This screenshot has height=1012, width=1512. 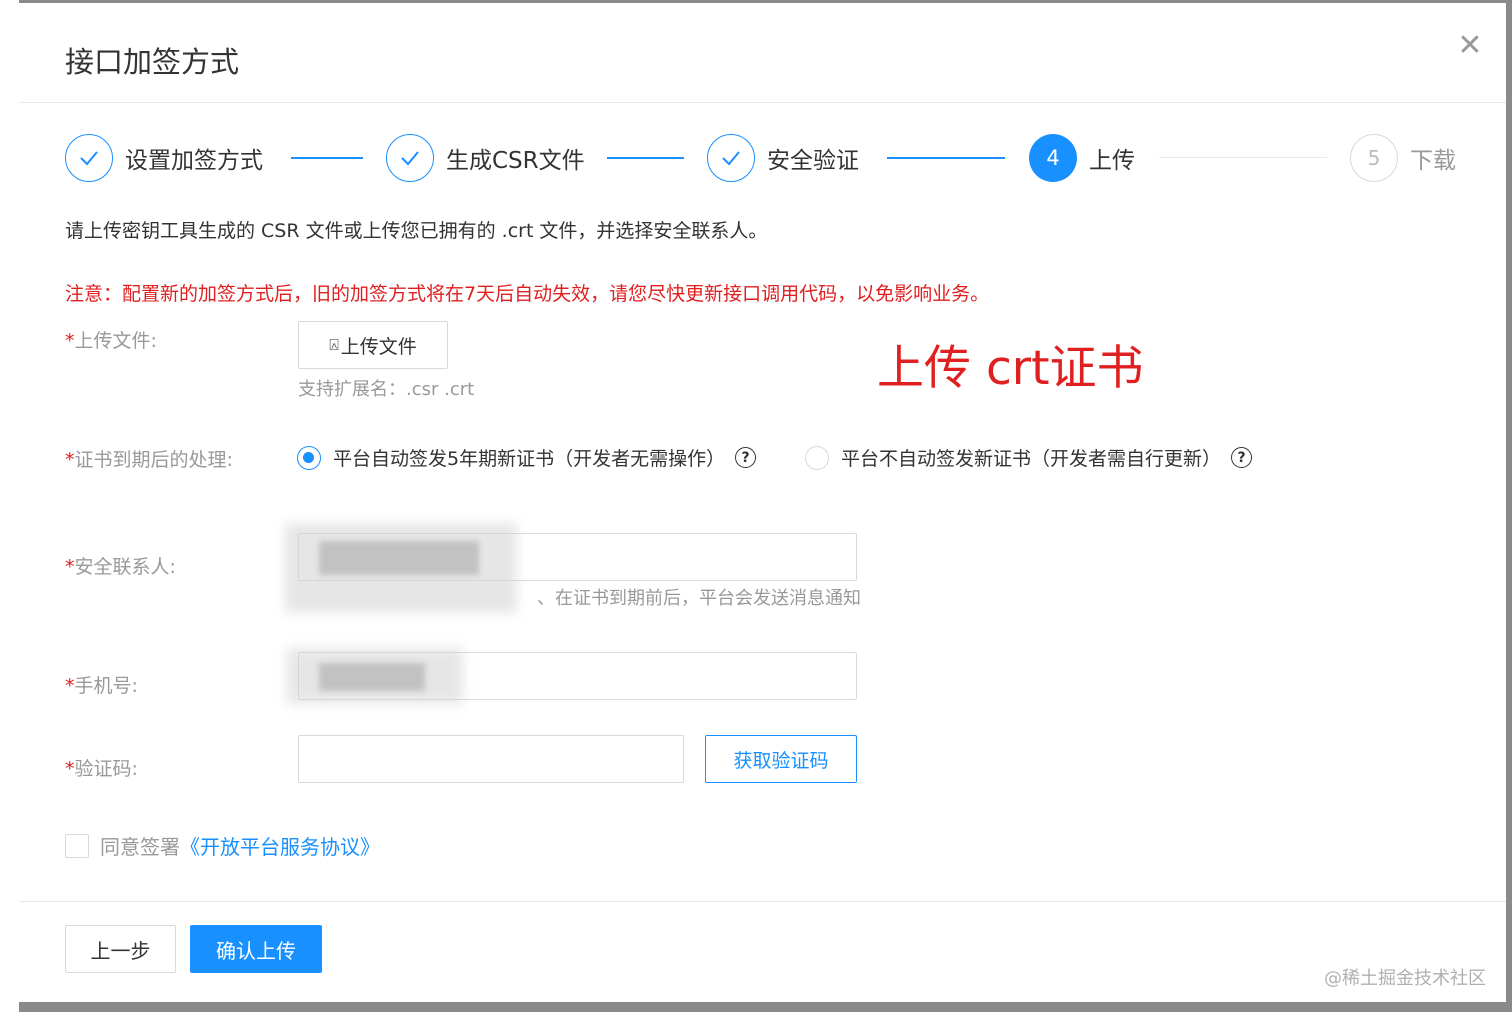 What do you see at coordinates (813, 161) in the screenshot?
I see `step-label: 安全验证` at bounding box center [813, 161].